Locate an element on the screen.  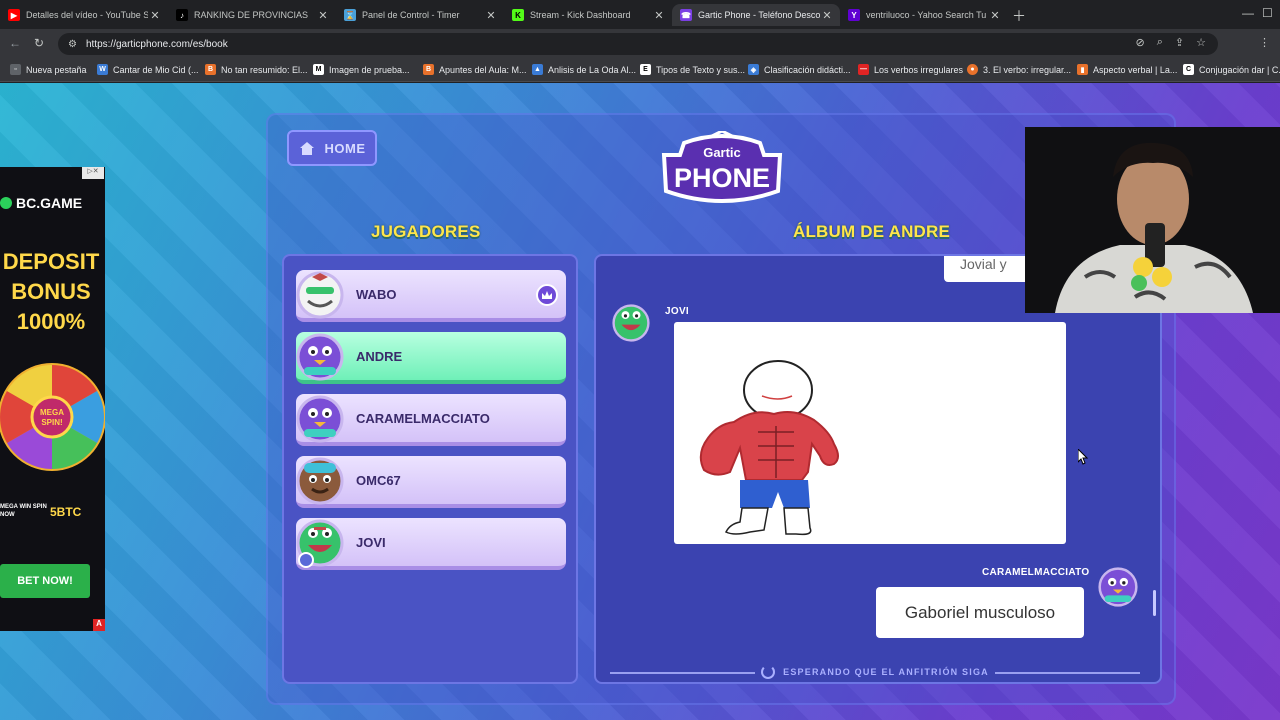
page-icon: ▲ is located at coordinates (537, 69).